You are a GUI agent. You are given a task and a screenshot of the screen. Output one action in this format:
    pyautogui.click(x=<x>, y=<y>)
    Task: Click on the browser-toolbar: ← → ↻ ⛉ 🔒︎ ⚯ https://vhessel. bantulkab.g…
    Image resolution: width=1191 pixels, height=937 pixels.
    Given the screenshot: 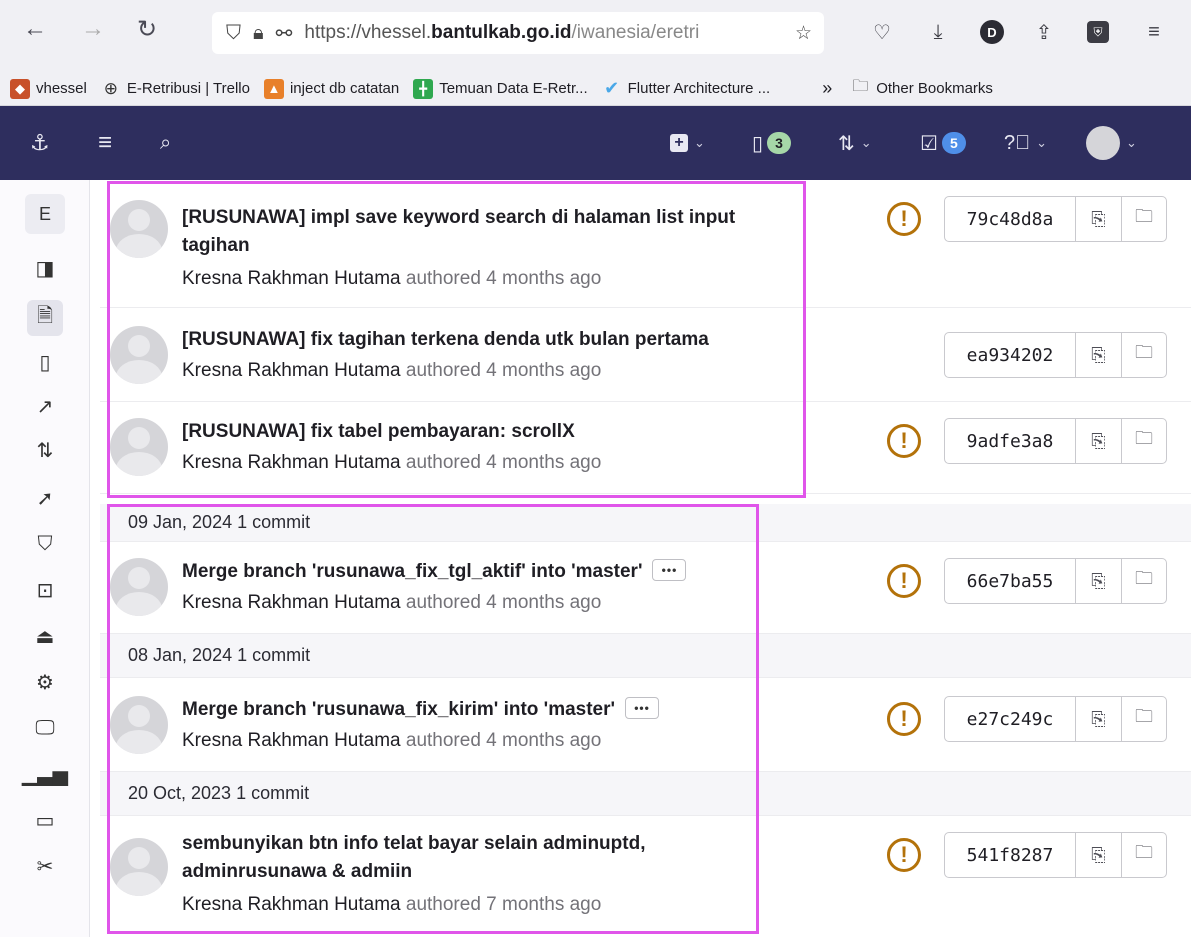 What is the action you would take?
    pyautogui.click(x=595, y=36)
    